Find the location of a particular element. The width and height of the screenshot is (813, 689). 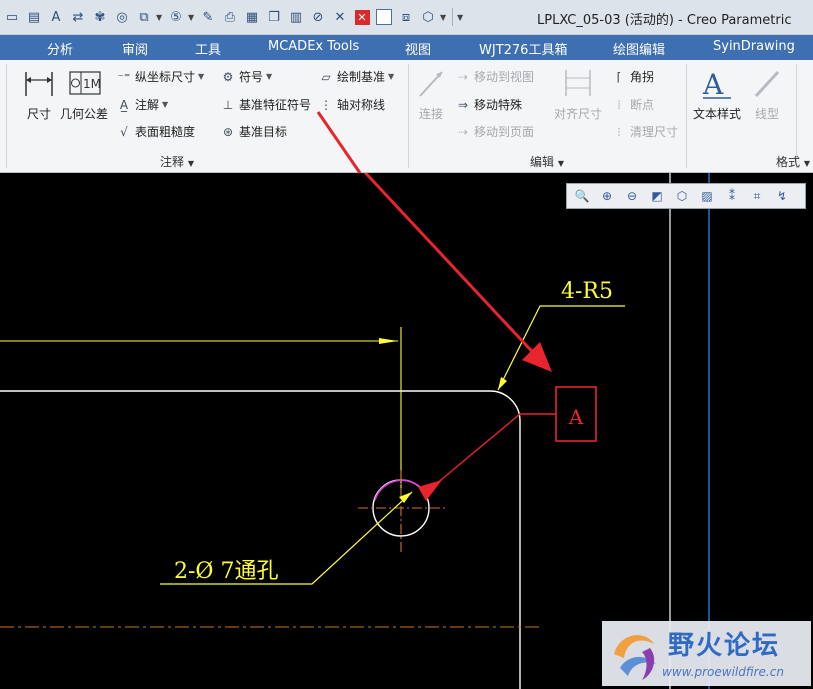

watermark-title: 野火论坛 is located at coordinates (724, 646).